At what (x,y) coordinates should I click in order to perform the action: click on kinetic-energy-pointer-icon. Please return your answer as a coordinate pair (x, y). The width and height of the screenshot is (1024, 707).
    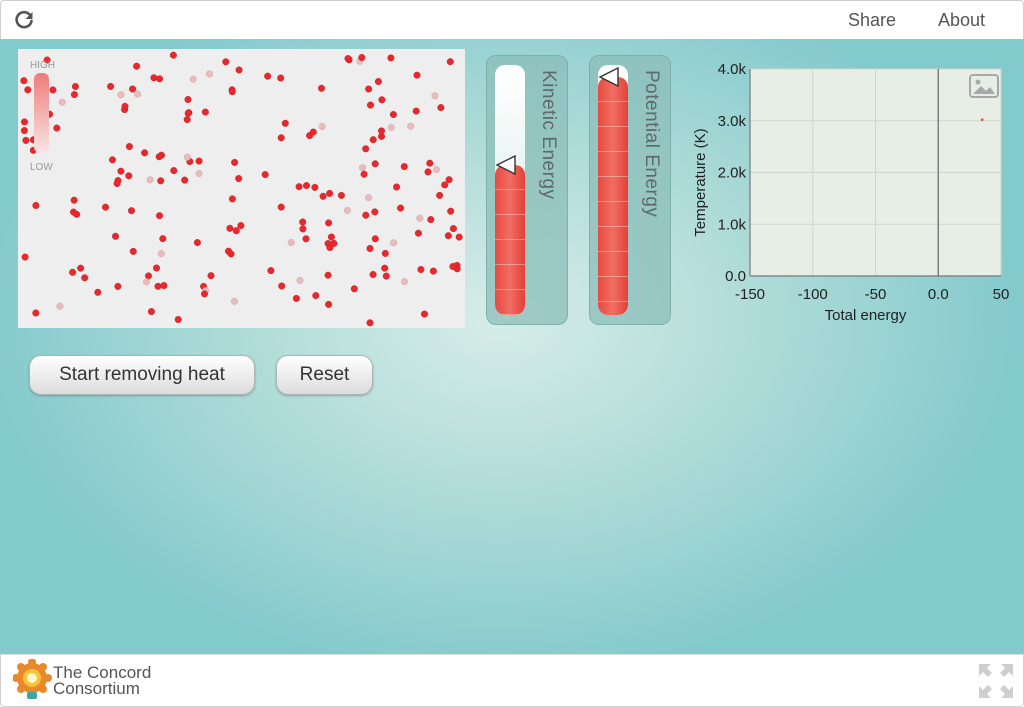
    Looking at the image, I should click on (505, 165).